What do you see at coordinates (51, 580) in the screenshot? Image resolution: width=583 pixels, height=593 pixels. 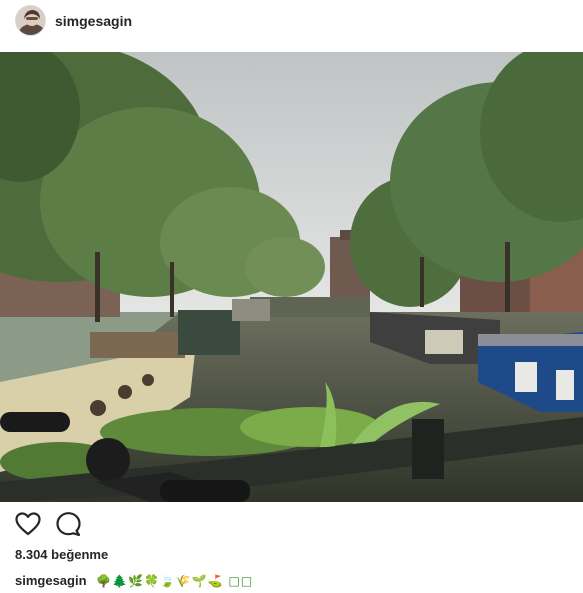 I see `caption-username: simgesagin` at bounding box center [51, 580].